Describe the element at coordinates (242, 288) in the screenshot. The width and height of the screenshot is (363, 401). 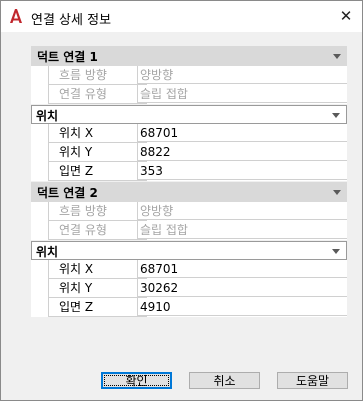
I see `property-value: 30262` at that location.